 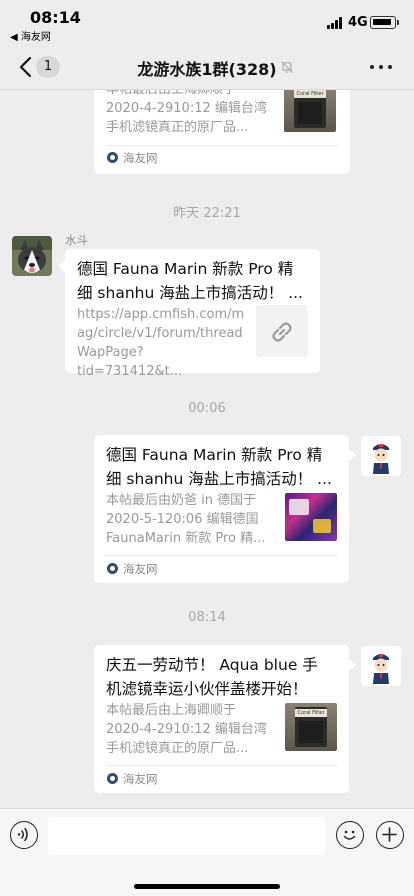 I want to click on sender-name: 水斗, so click(x=76, y=240).